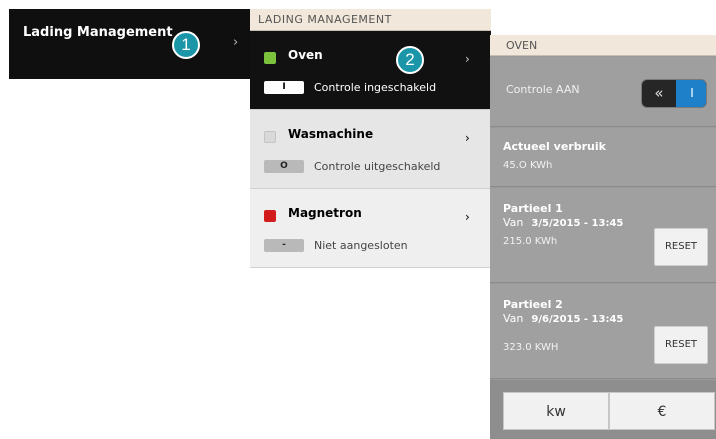 This screenshot has width=716, height=439. I want to click on unit-selector: kw €, so click(603, 409).